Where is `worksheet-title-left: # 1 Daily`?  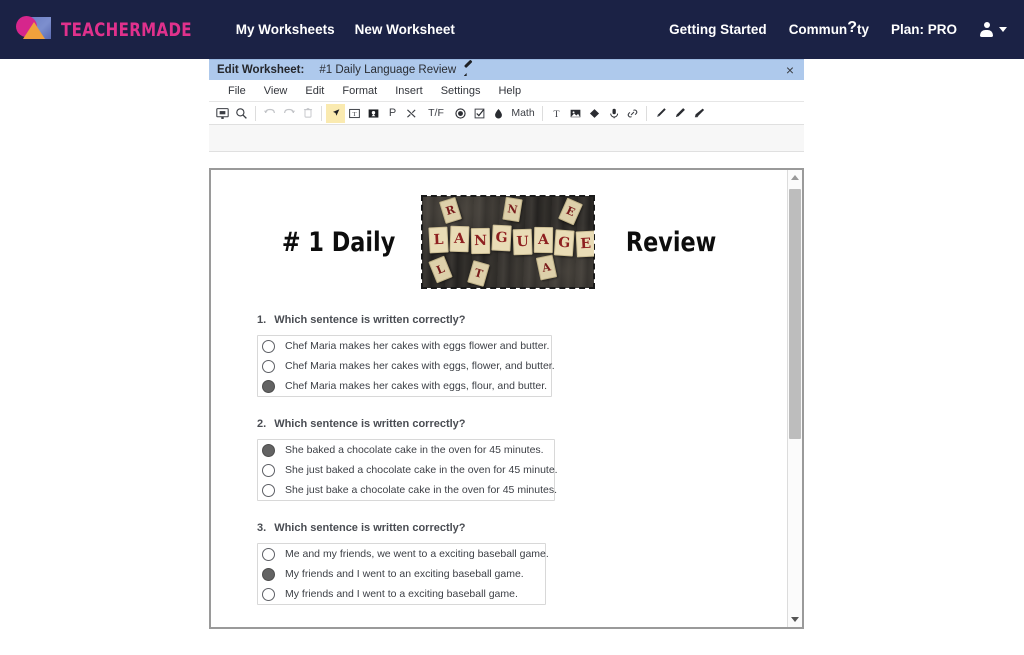 worksheet-title-left: # 1 Daily is located at coordinates (339, 242).